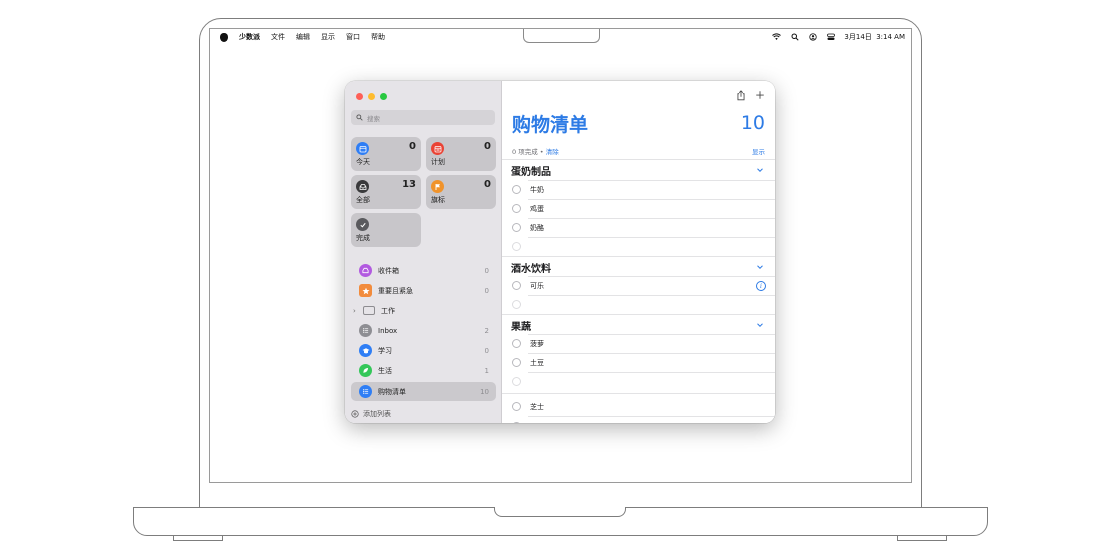  Describe the element at coordinates (386, 192) in the screenshot. I see `smart-list-all: 13 全部` at that location.